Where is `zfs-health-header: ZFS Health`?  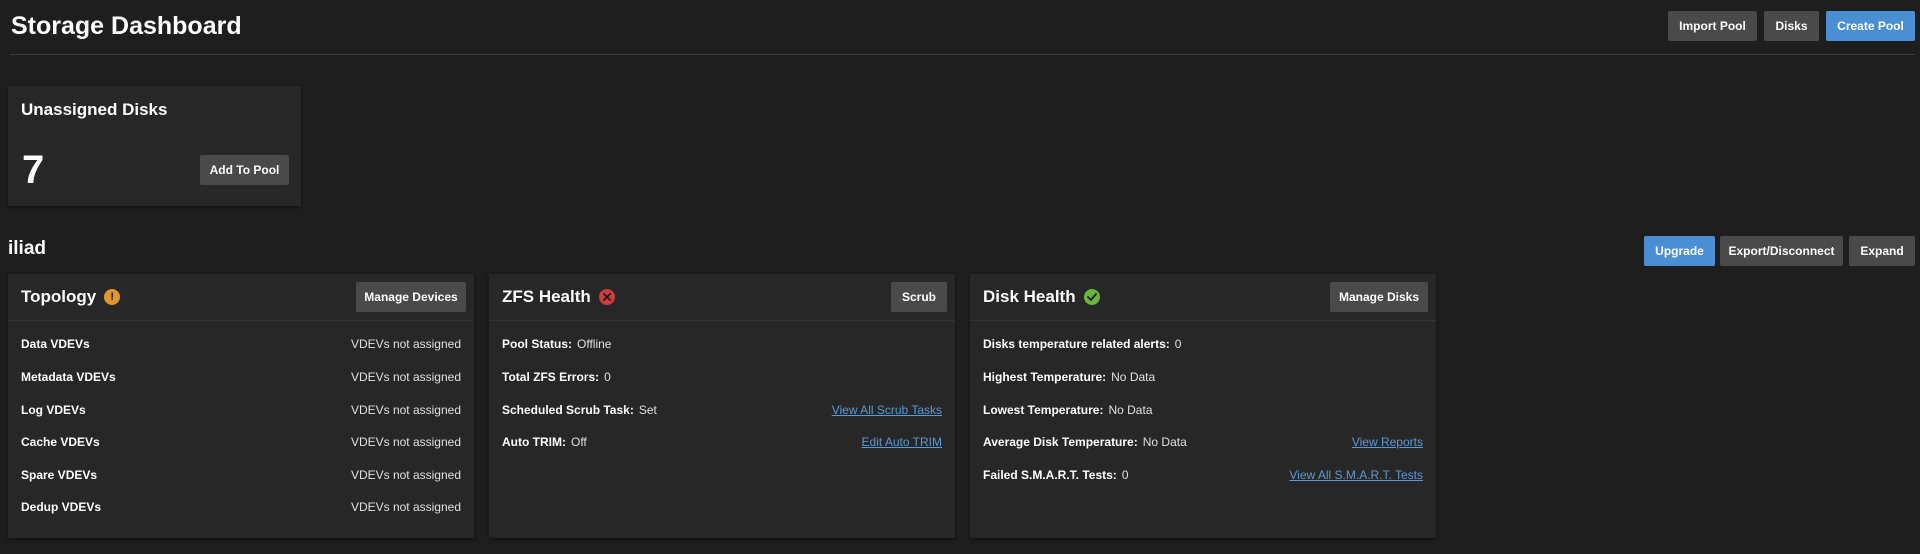 zfs-health-header: ZFS Health is located at coordinates (558, 297).